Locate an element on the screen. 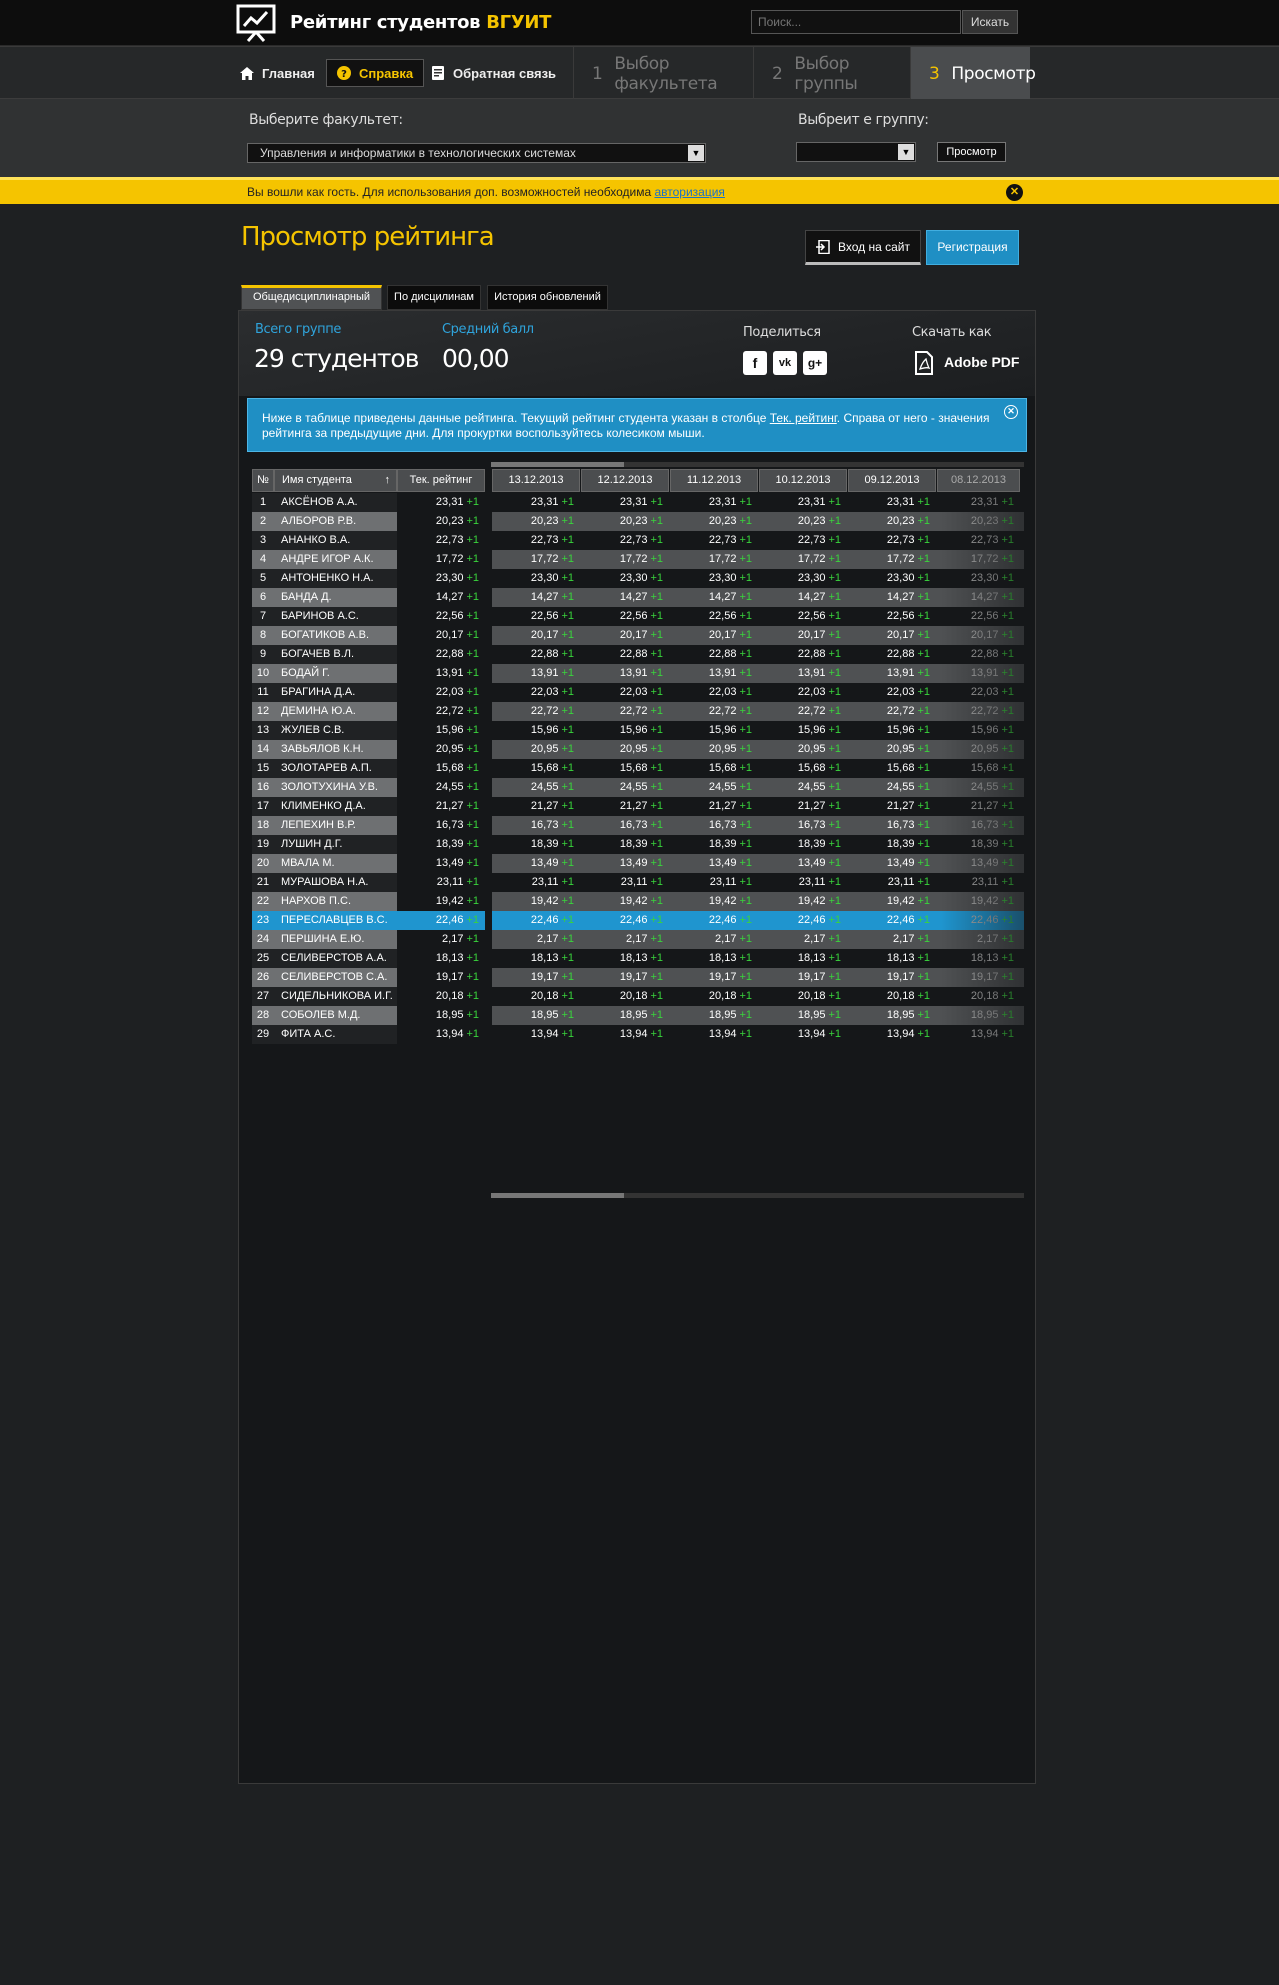  student-name: БОДАЙ Г. is located at coordinates (335, 673).